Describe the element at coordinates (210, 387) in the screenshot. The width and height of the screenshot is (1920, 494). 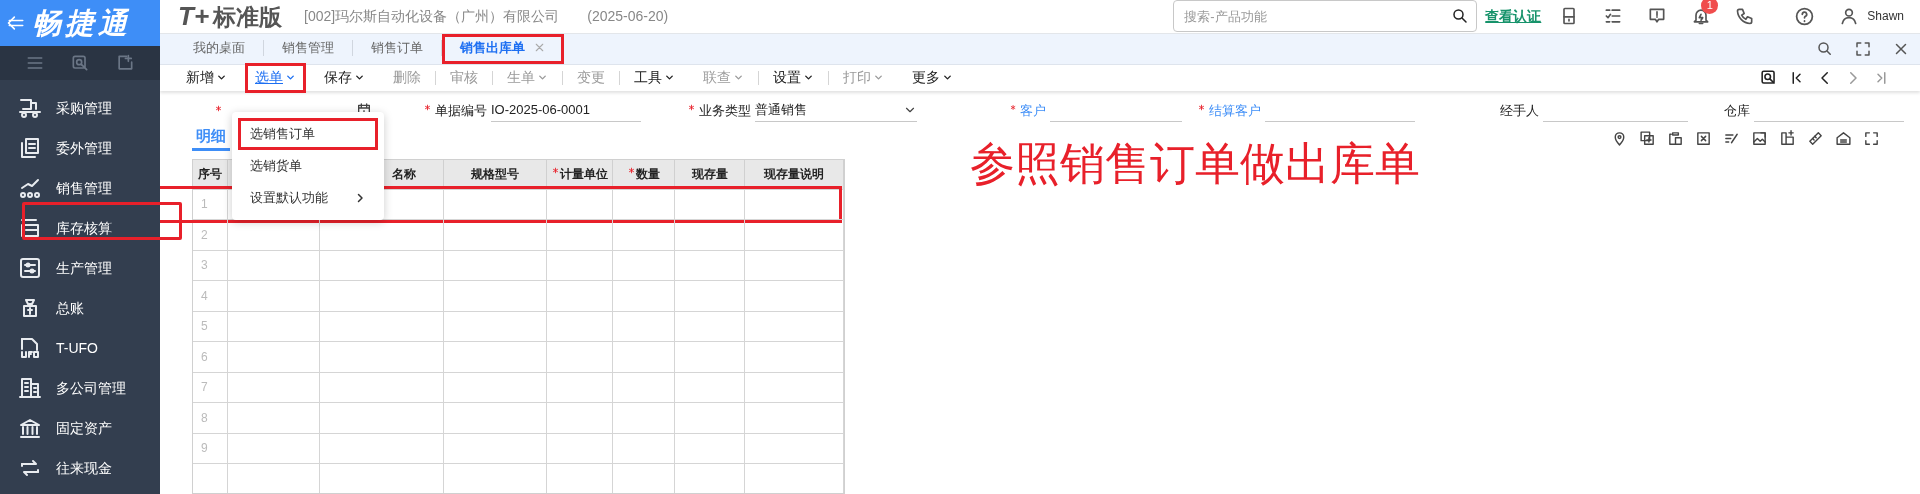
I see `row-number: 7` at that location.